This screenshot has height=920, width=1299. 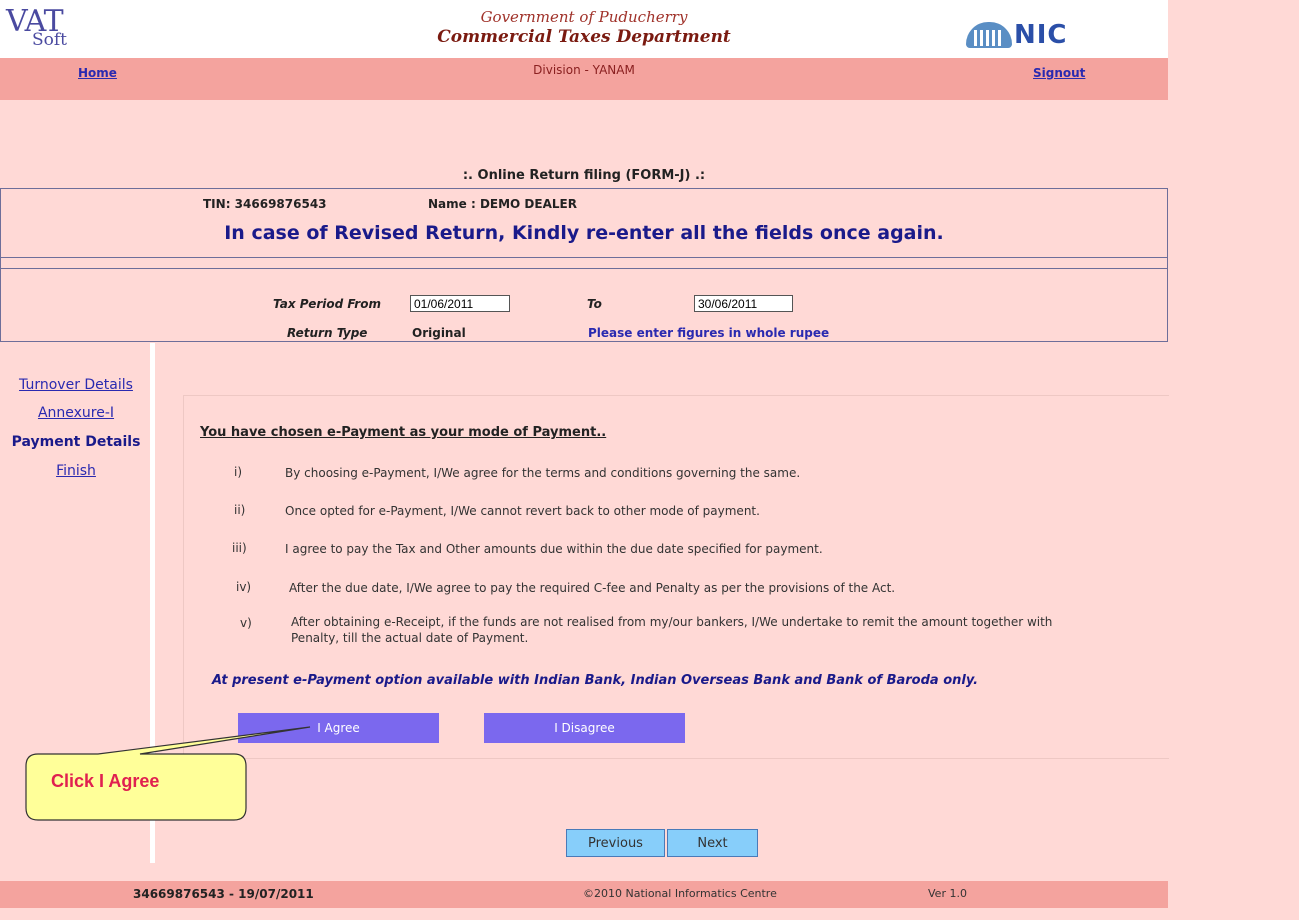 What do you see at coordinates (76, 471) in the screenshot?
I see `sidebar-item-finish: Finish` at bounding box center [76, 471].